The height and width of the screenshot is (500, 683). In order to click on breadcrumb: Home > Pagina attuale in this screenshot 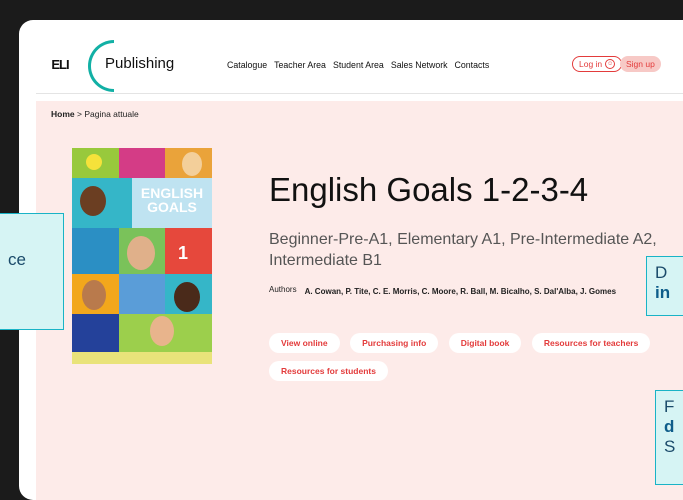, I will do `click(95, 114)`.